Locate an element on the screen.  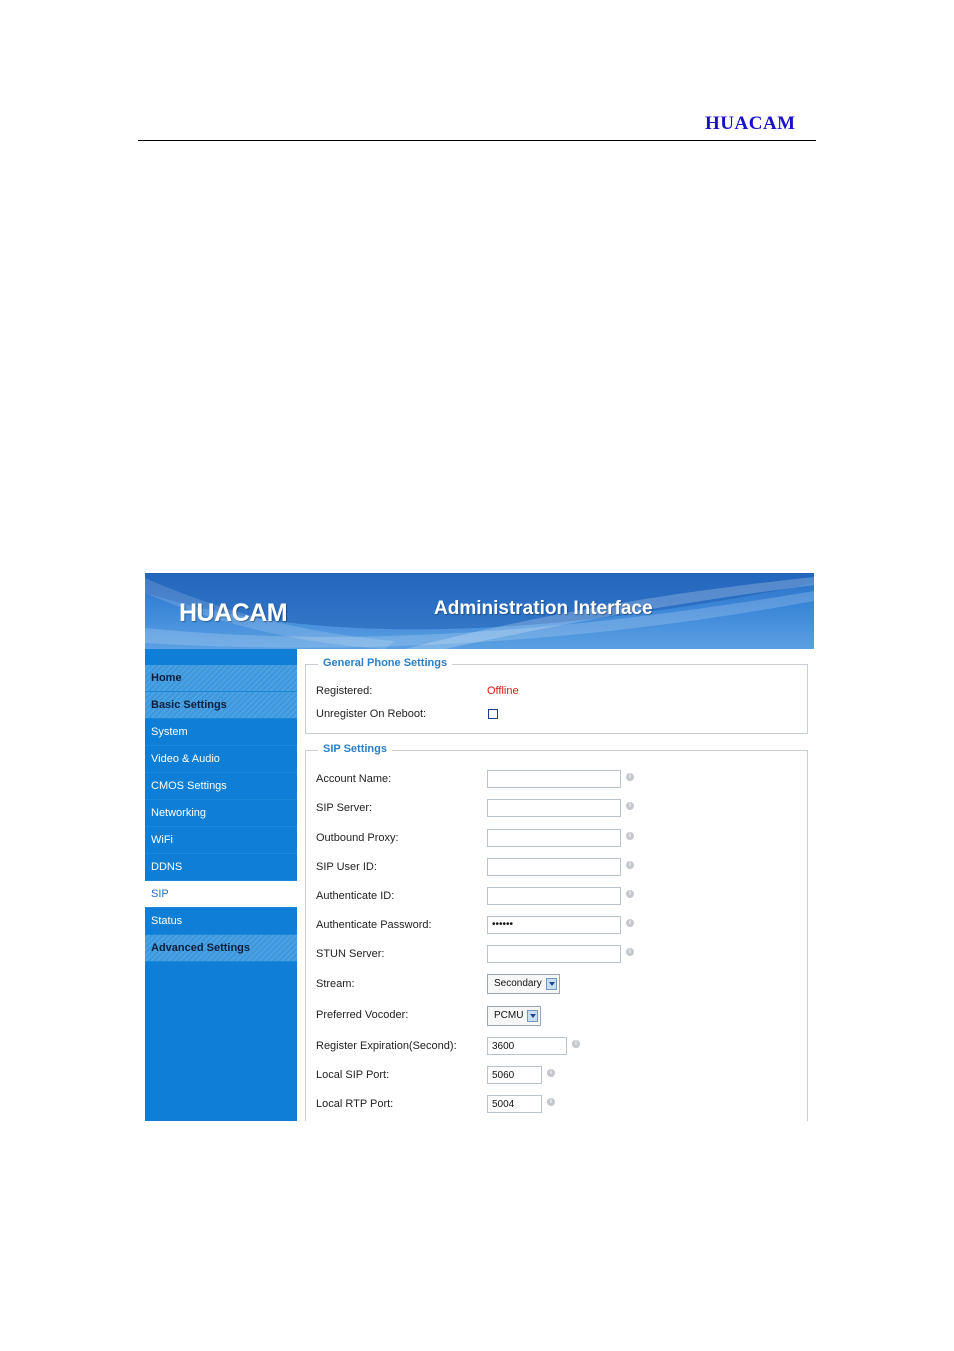
sidebar-item-home: Home is located at coordinates (221, 678).